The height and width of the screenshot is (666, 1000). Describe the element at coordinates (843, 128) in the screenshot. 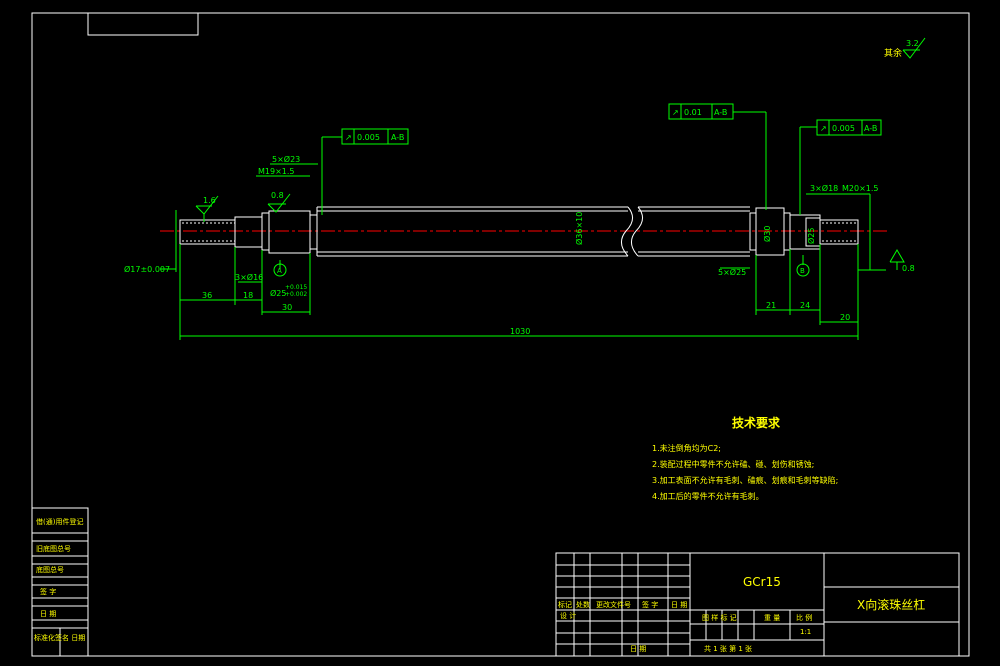

I see `tolerance-2-value: 0.005` at that location.